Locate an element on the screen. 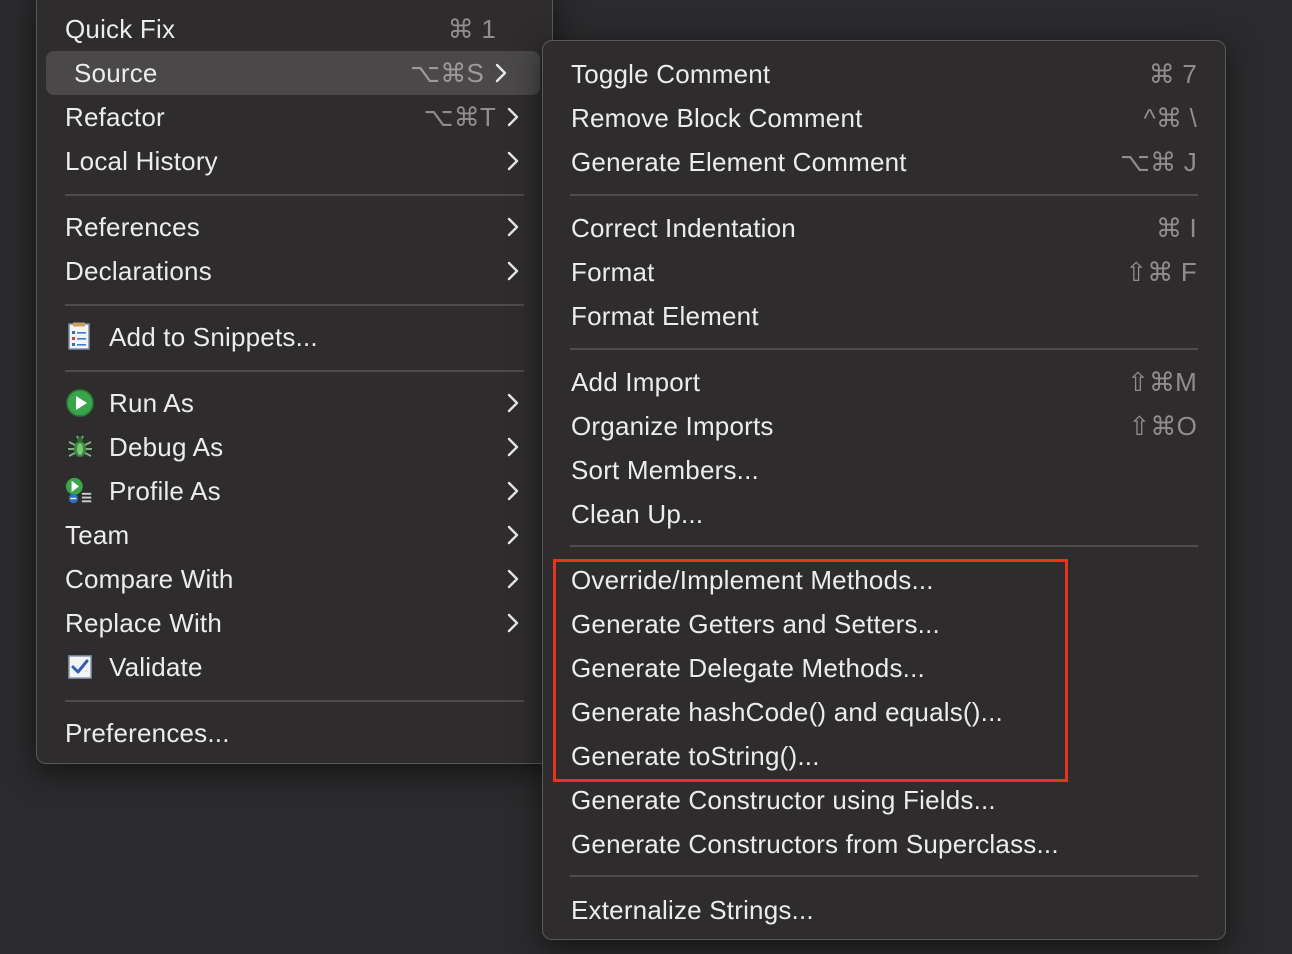  menu-item-label: Format Element is located at coordinates (665, 315).